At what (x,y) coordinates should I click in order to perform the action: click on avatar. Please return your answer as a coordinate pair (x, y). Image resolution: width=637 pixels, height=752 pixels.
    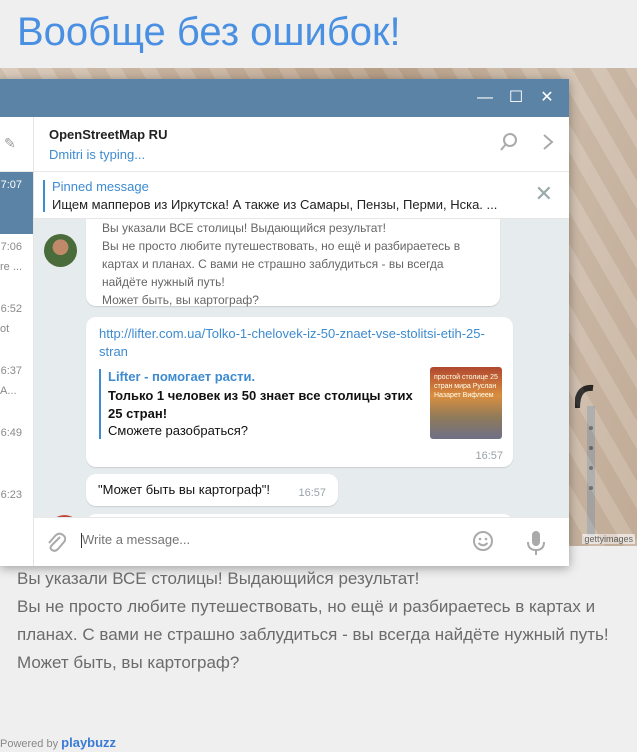
    Looking at the image, I should click on (60, 250).